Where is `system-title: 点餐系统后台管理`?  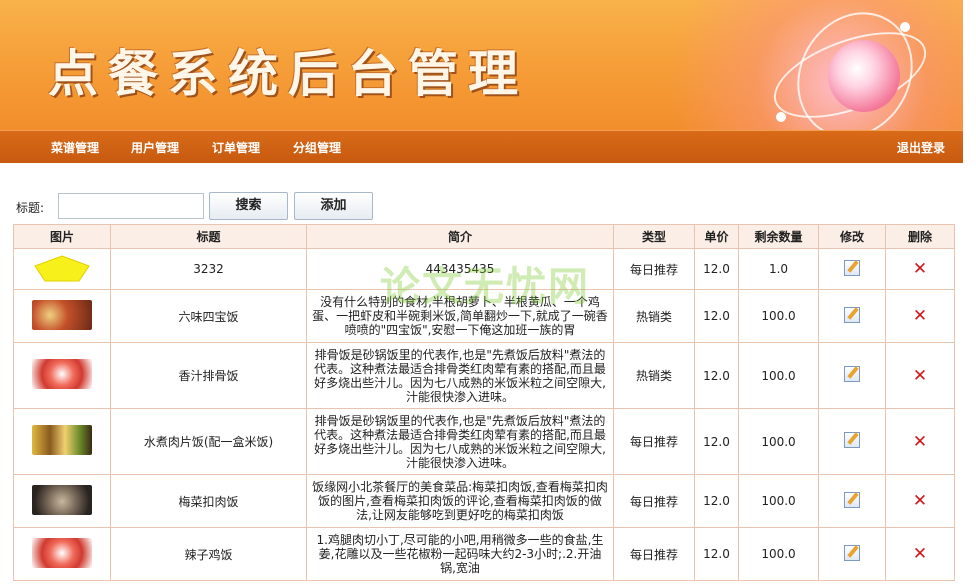 system-title: 点餐系统后台管理 is located at coordinates (288, 73).